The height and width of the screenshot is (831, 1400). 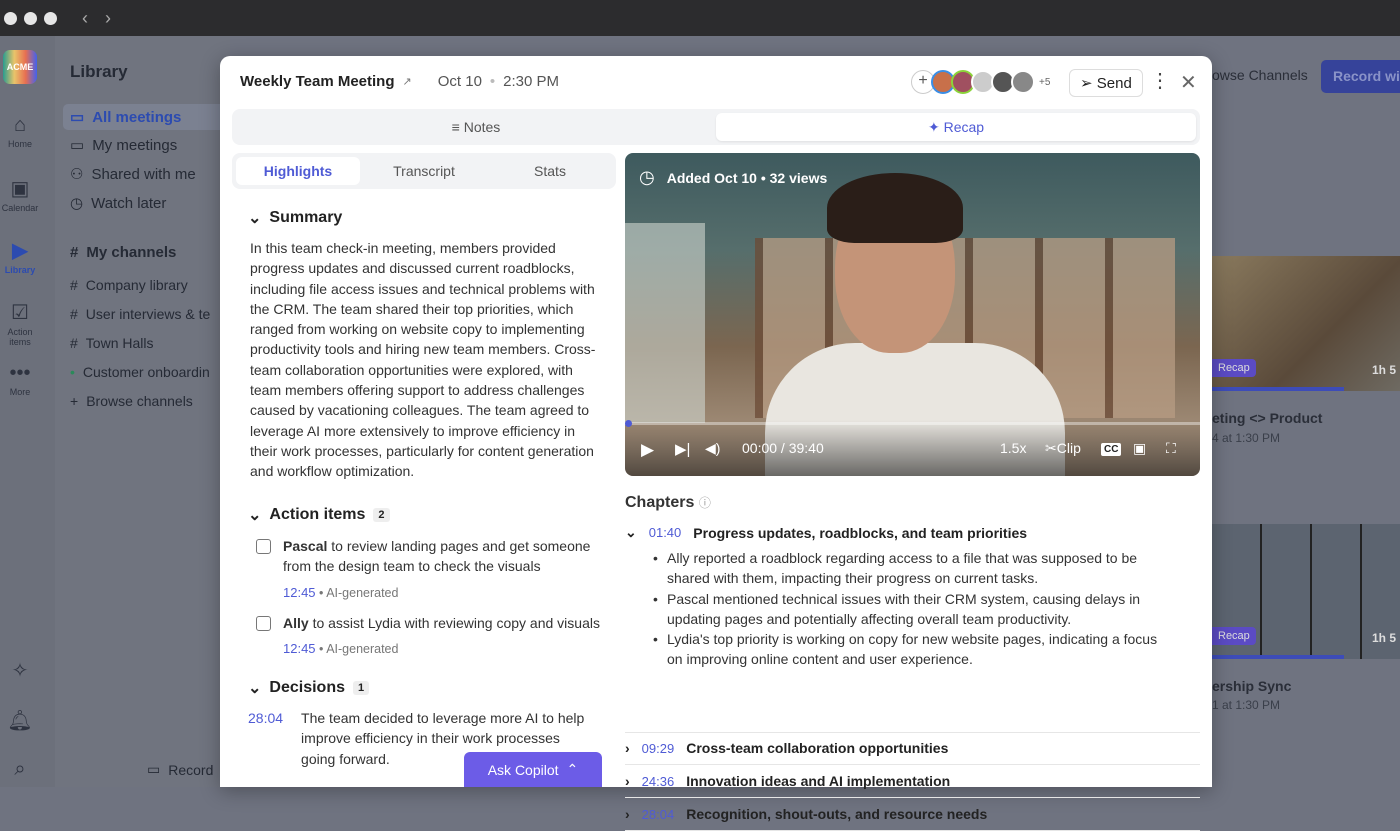 What do you see at coordinates (956, 127) in the screenshot?
I see `tab-recap: ✦ Recap` at bounding box center [956, 127].